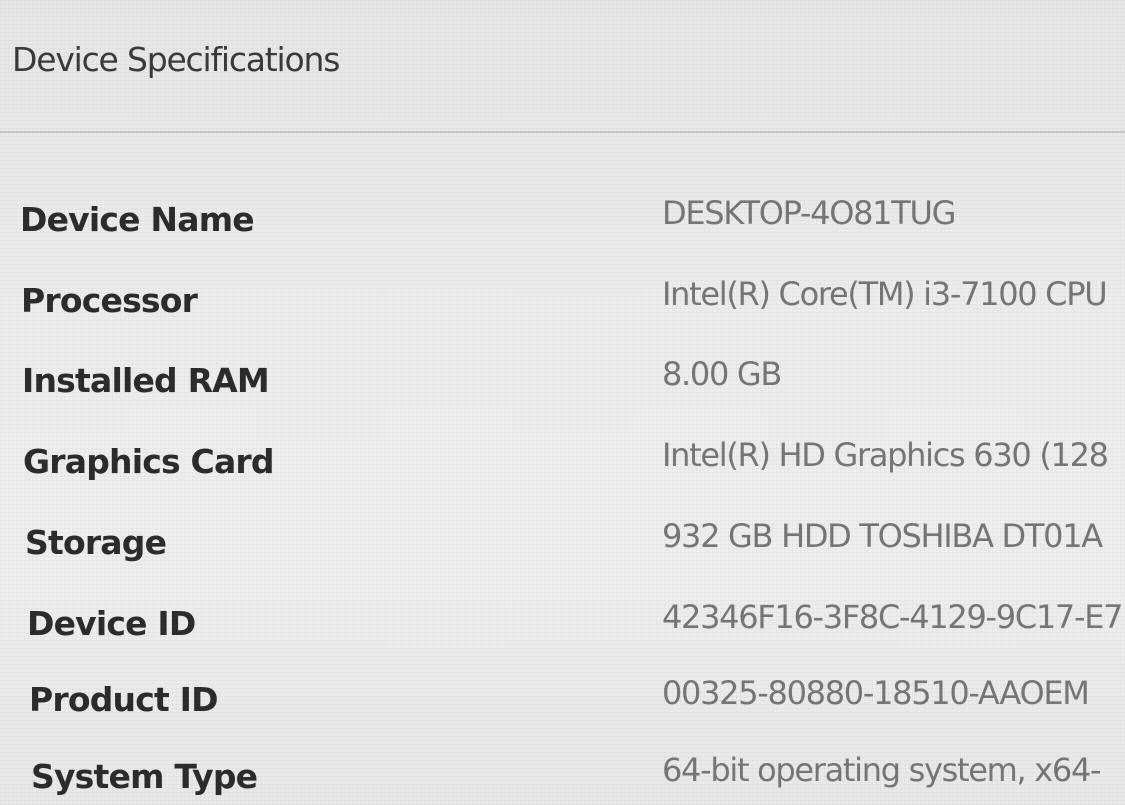 The image size is (1125, 805). What do you see at coordinates (885, 294) in the screenshot?
I see `spec-value: Intel(R) Core(TM) i3-7100 CPU` at bounding box center [885, 294].